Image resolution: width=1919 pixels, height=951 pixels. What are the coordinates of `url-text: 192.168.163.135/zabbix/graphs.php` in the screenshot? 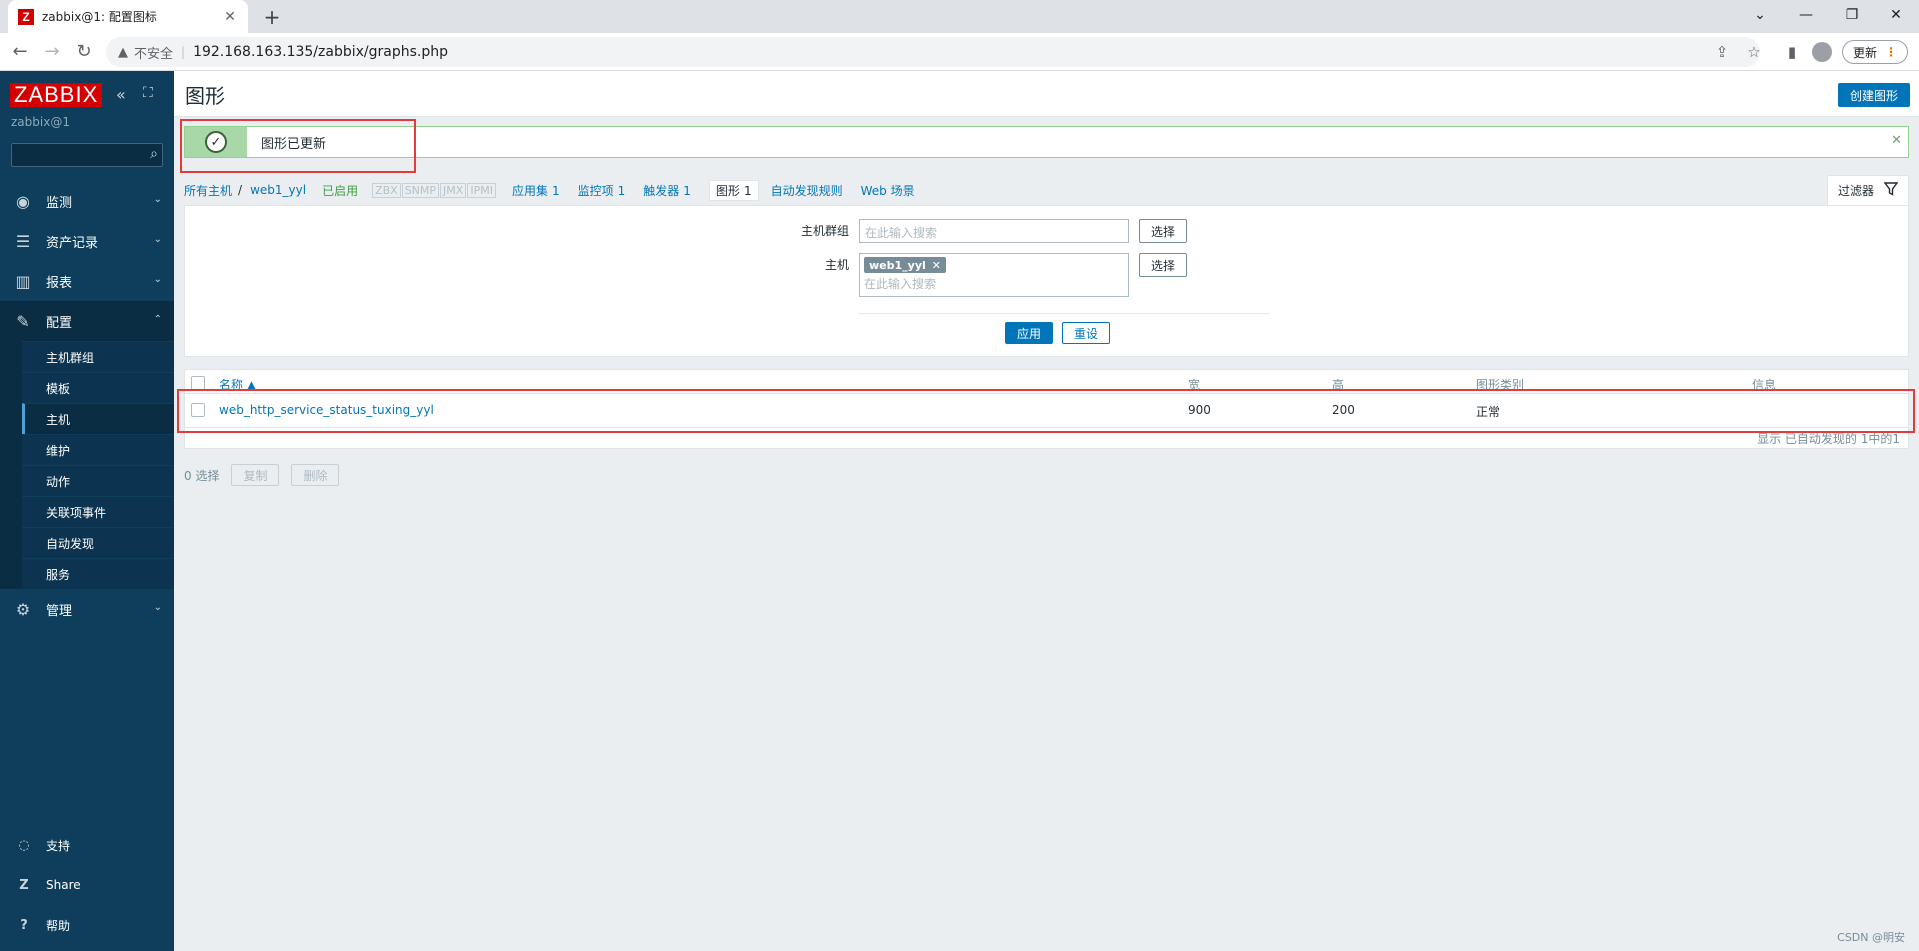 It's located at (320, 52).